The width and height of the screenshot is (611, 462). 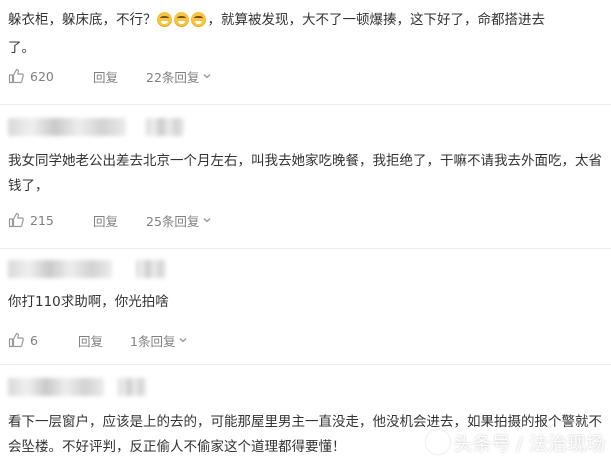 I want to click on like-button: 620, so click(x=31, y=76).